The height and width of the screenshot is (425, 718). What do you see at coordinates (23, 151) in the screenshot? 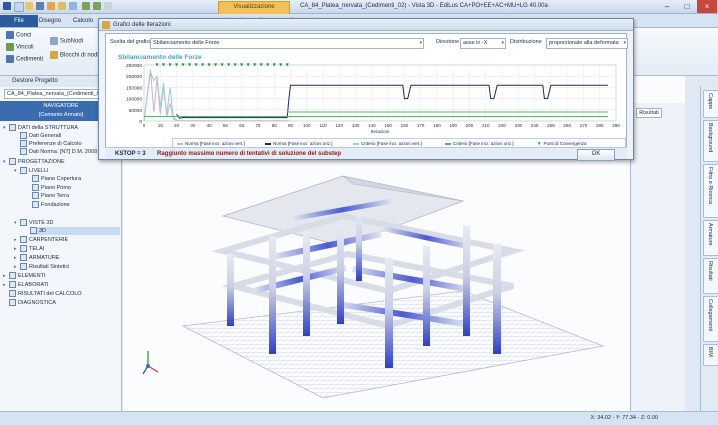
I see `document-icon` at bounding box center [23, 151].